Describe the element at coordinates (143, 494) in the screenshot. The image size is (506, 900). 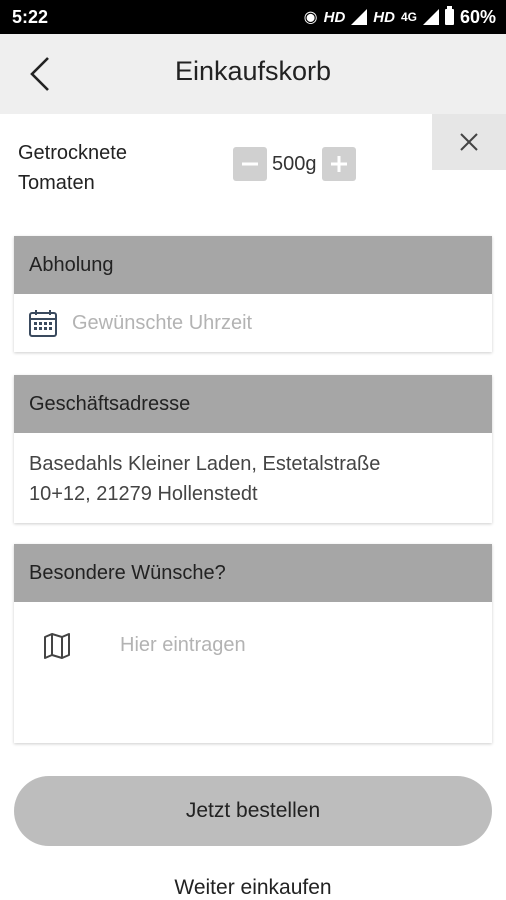
I see `address-line2: 10+12, 21279 Hollenstedt` at that location.